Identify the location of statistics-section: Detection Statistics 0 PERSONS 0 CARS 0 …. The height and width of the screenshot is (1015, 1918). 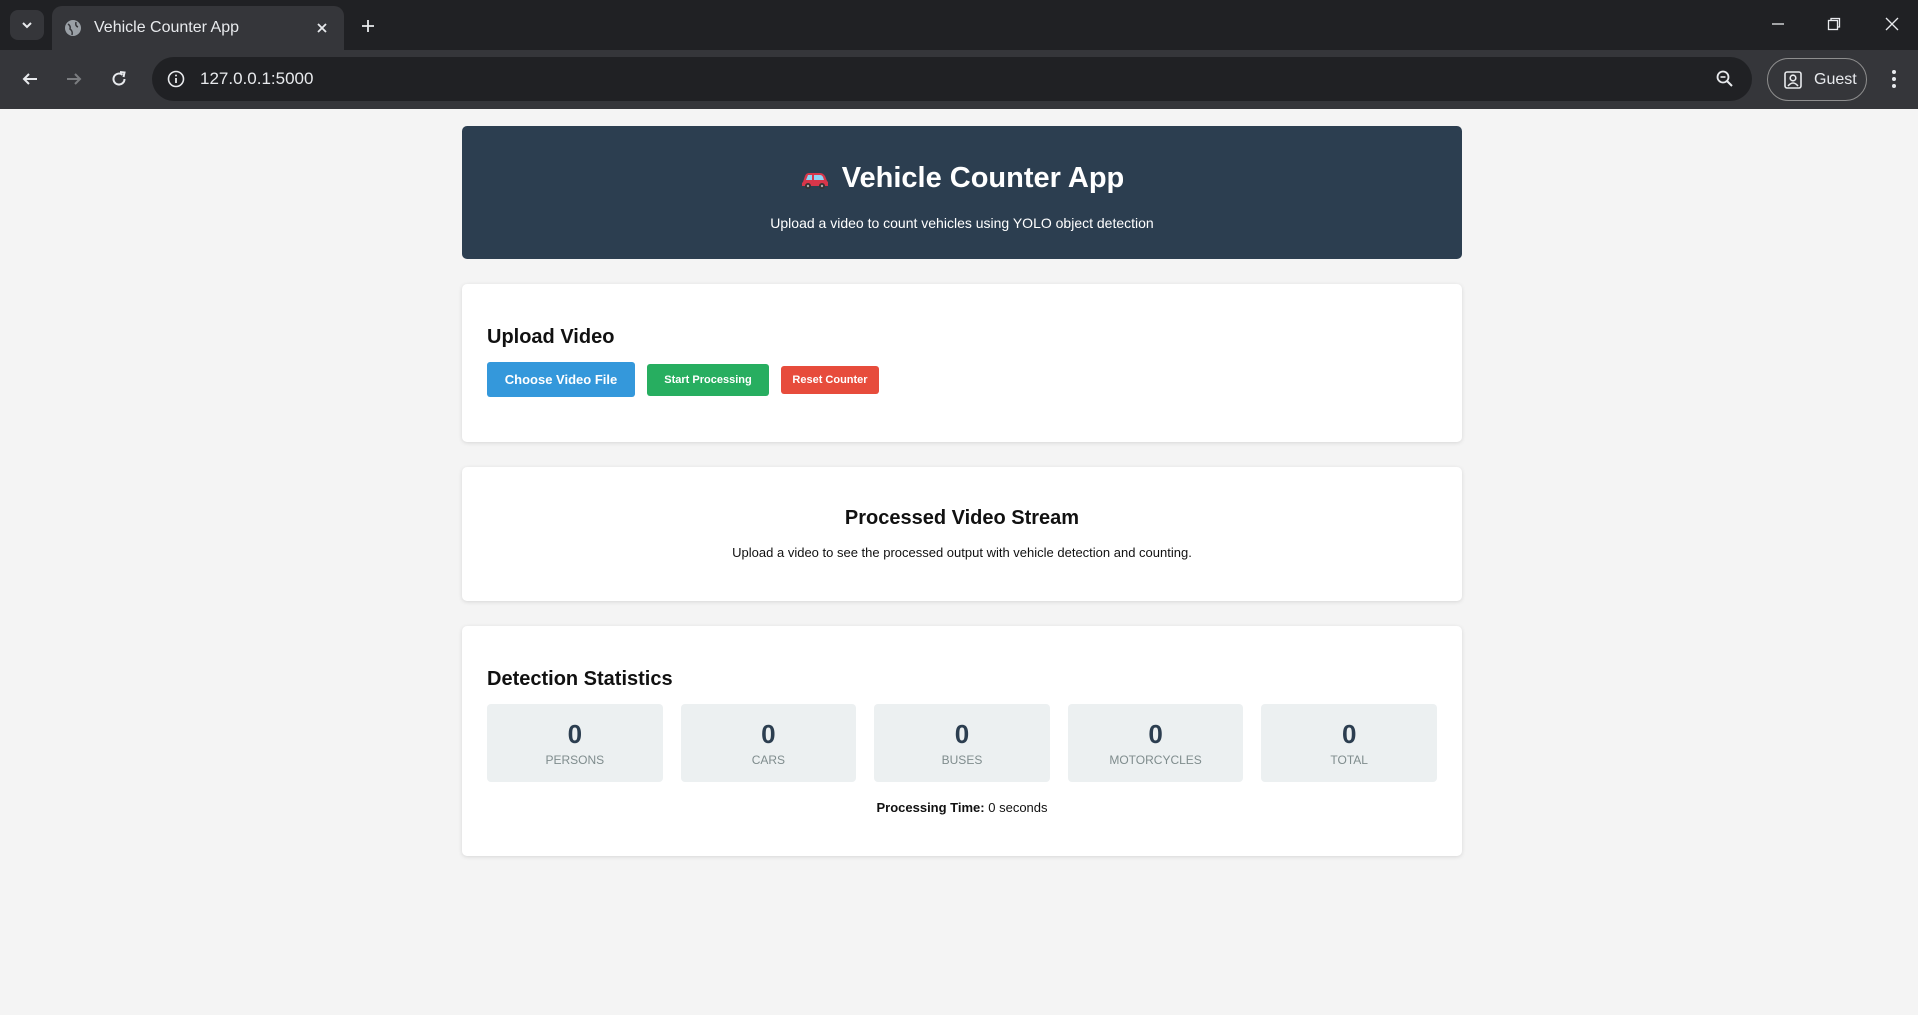
(962, 741).